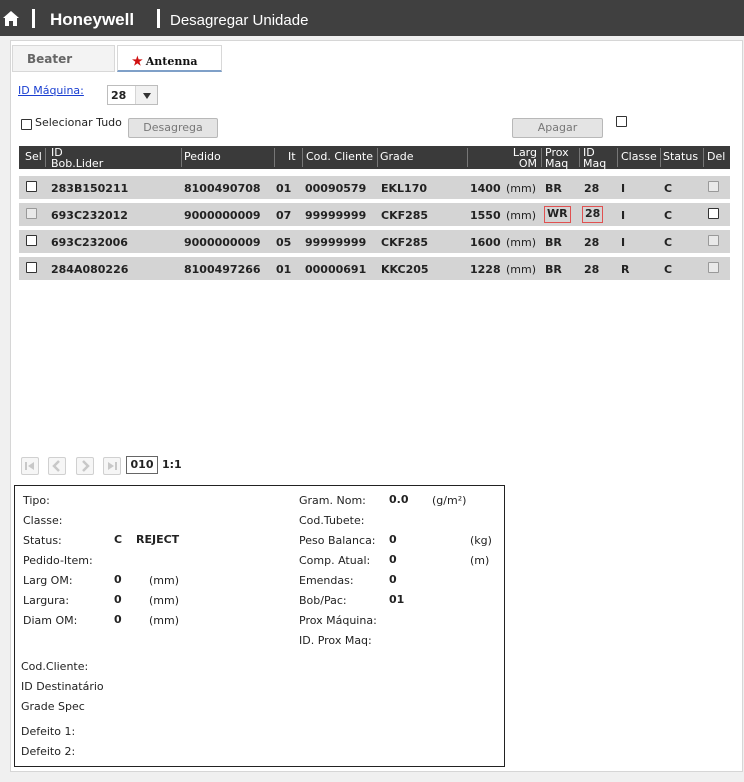  I want to click on largura-value: 0, so click(118, 599).